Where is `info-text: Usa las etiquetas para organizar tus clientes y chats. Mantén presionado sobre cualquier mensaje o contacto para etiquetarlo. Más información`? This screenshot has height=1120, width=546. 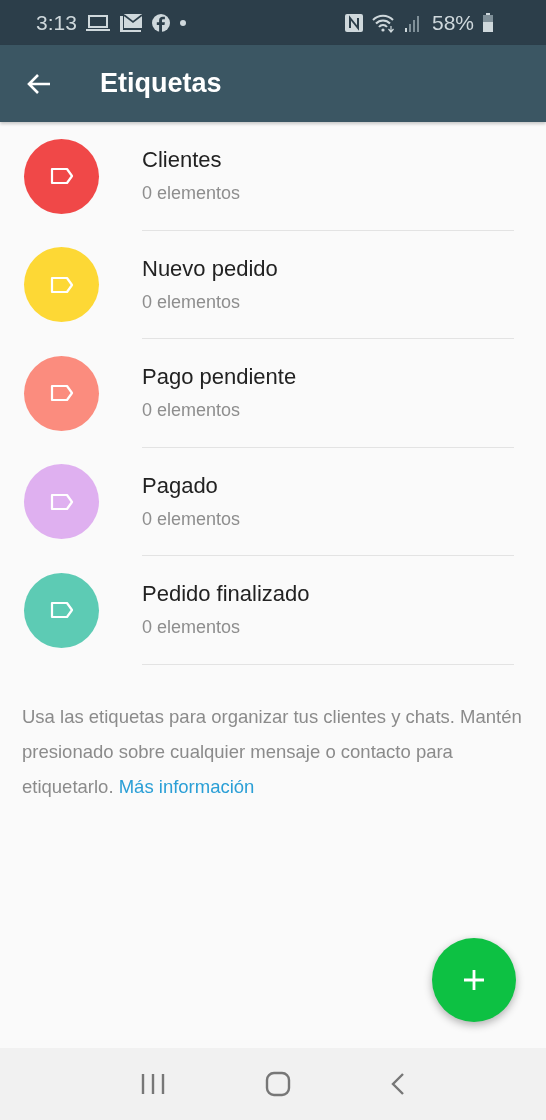
info-text: Usa las etiquetas para organizar tus clientes y chats. Mantén presionado sobre cualquier mensaje o contacto para etiquetarlo. Más información is located at coordinates (272, 751).